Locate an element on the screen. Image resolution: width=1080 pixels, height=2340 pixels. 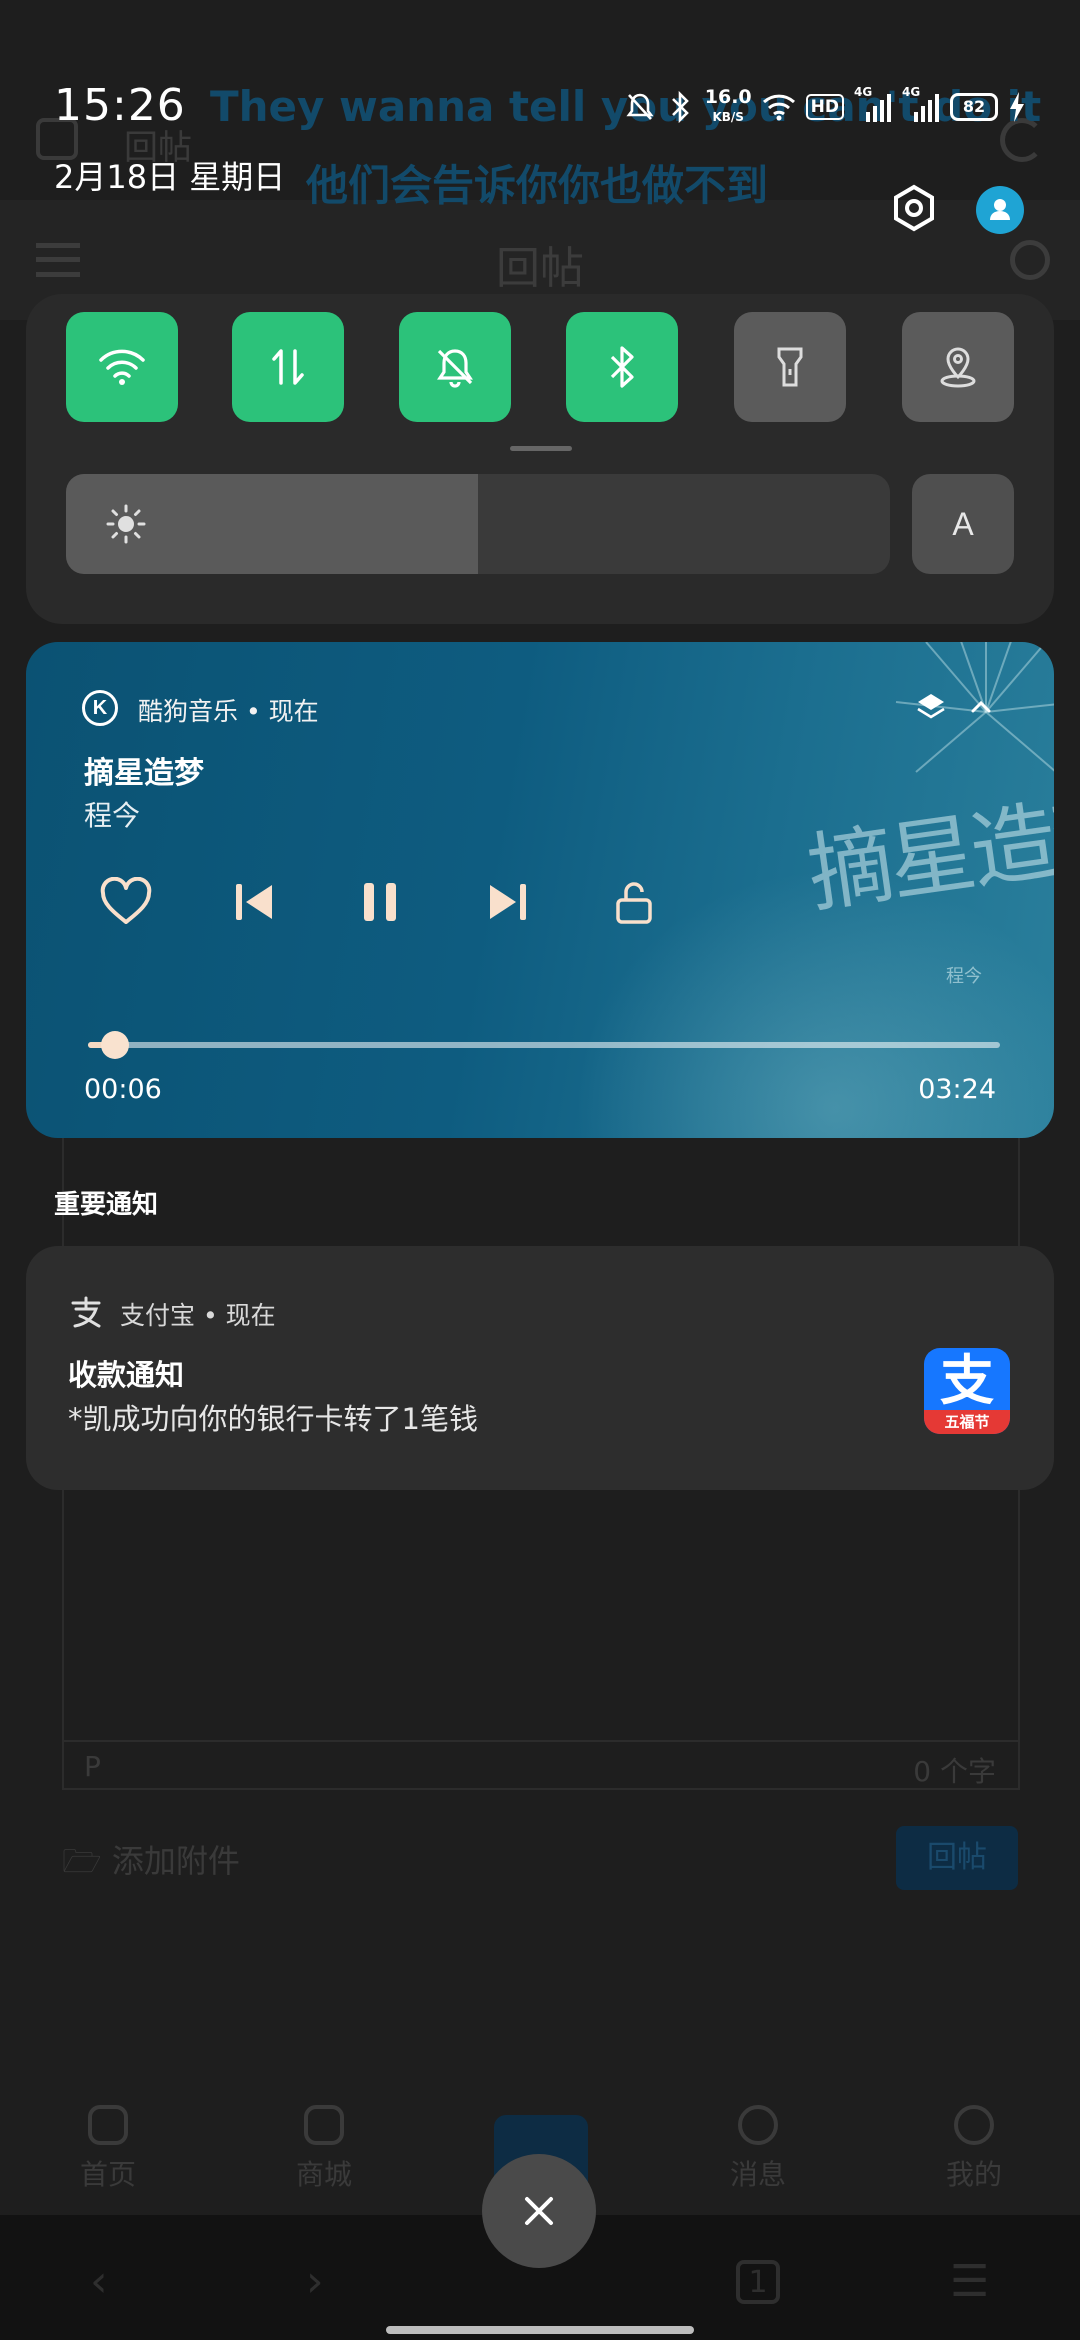
qs-tile-wifi is located at coordinates (122, 367).